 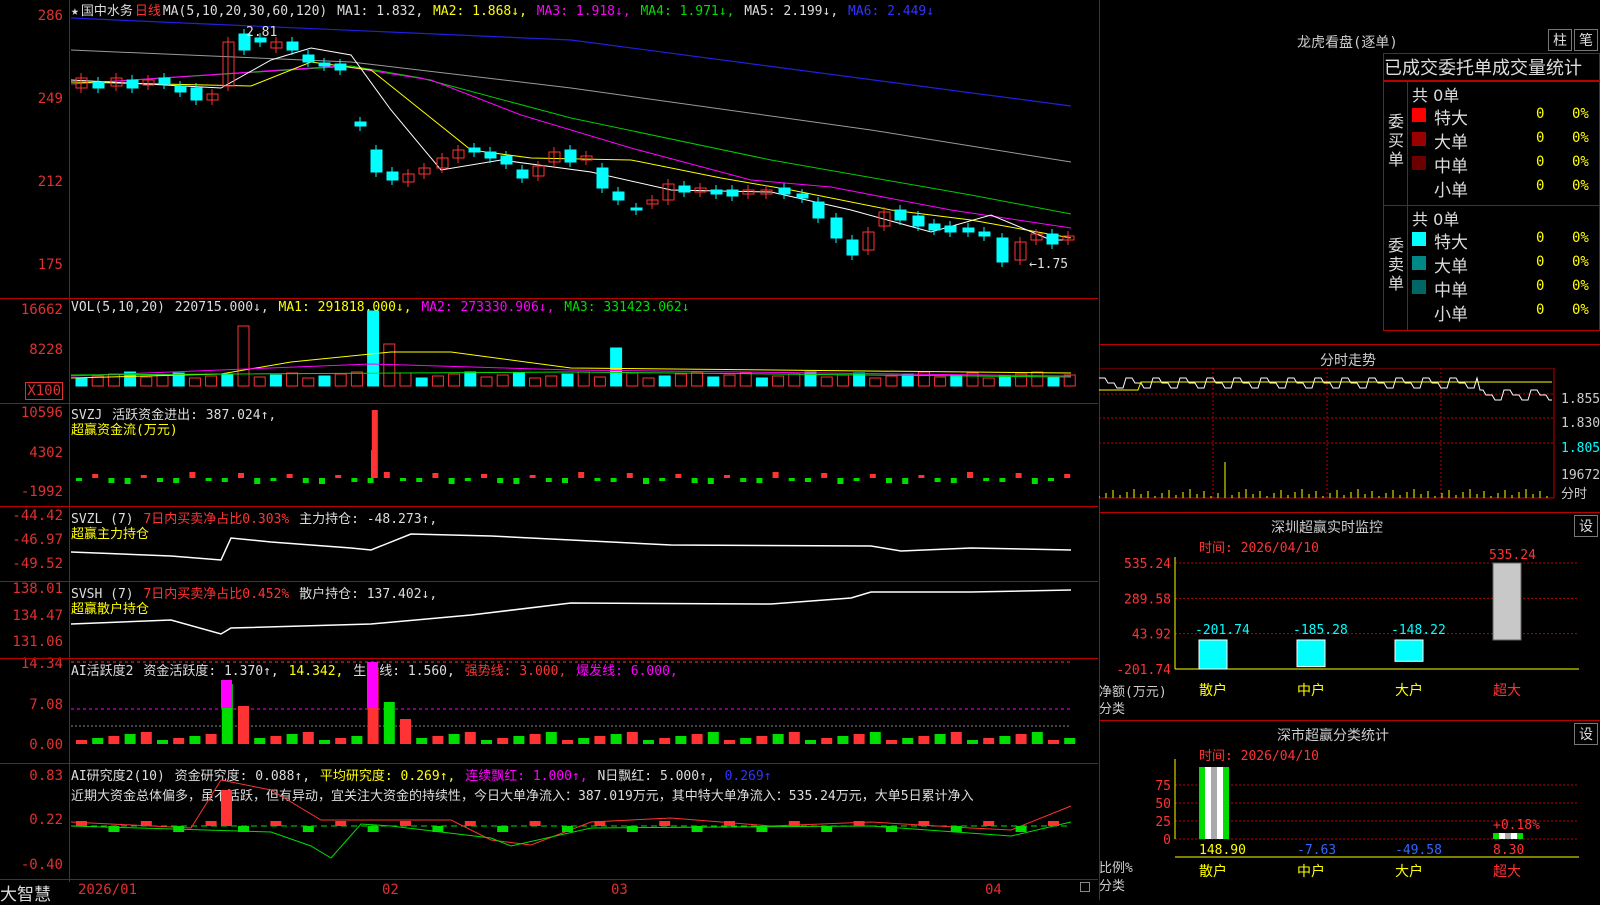 I want to click on ytick: 16662, so click(x=41, y=310).